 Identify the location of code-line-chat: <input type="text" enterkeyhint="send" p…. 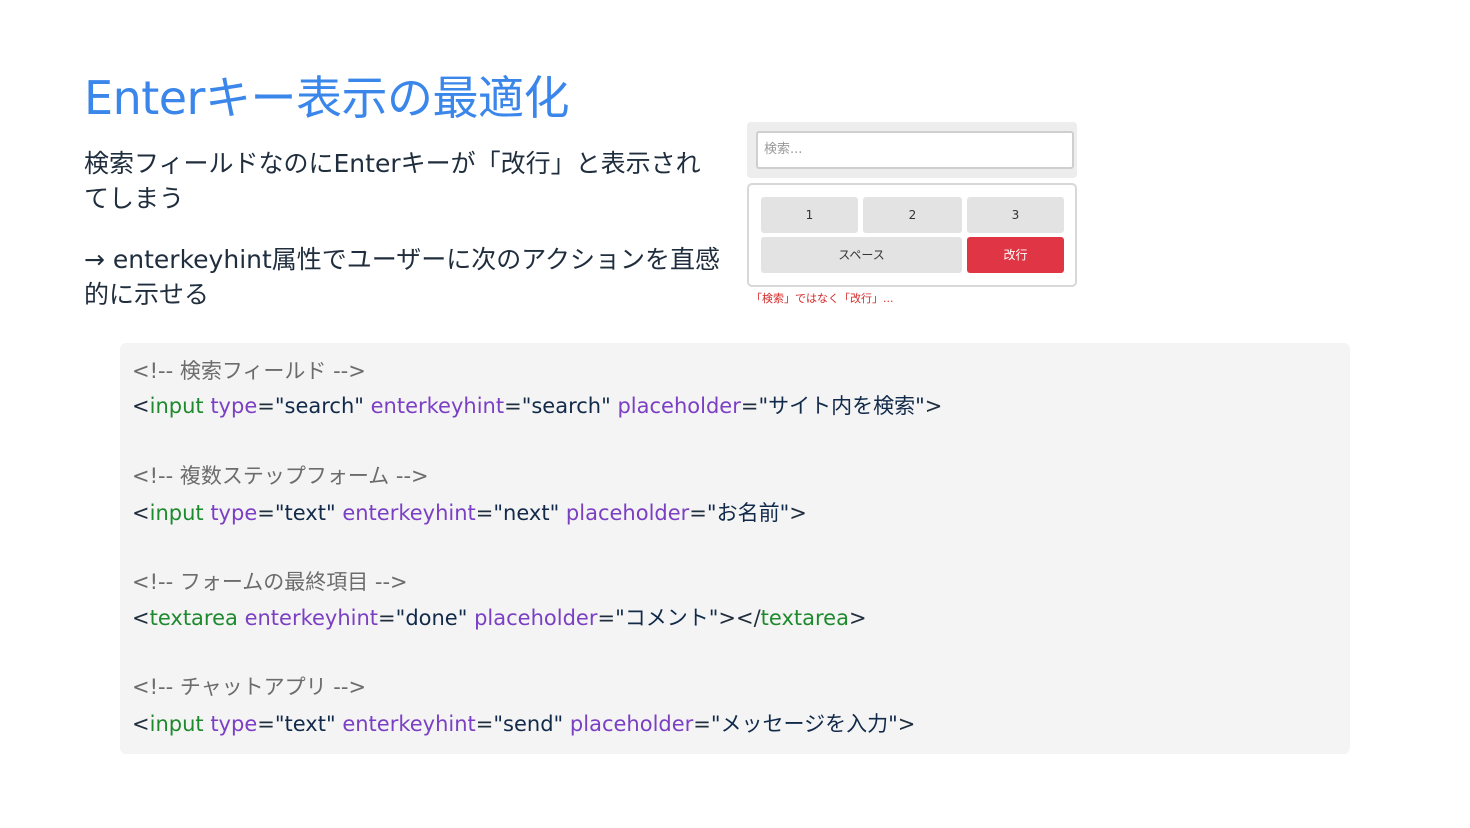
(524, 724).